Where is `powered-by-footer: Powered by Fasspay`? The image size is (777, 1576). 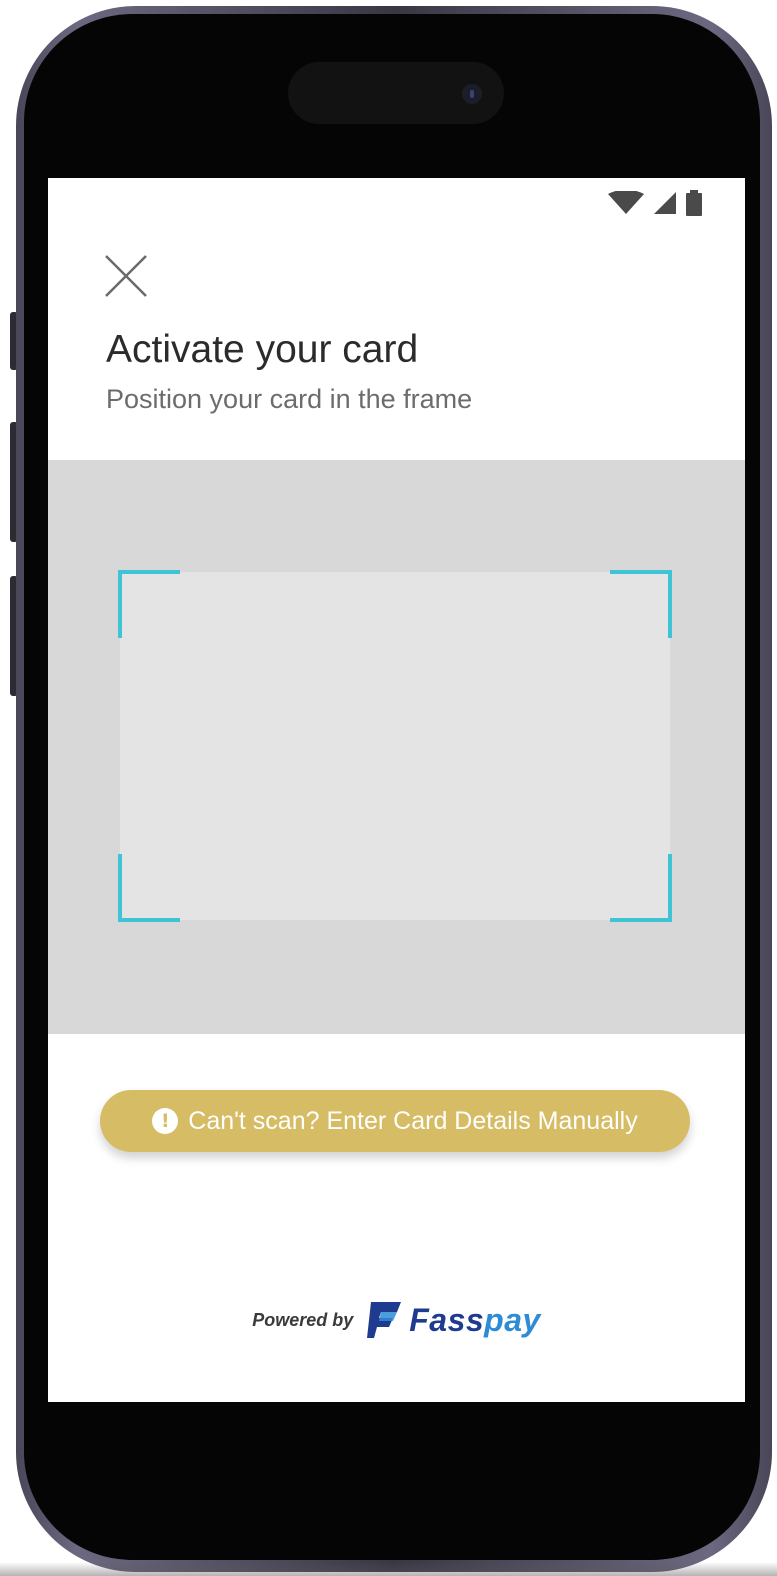 powered-by-footer: Powered by Fasspay is located at coordinates (396, 1320).